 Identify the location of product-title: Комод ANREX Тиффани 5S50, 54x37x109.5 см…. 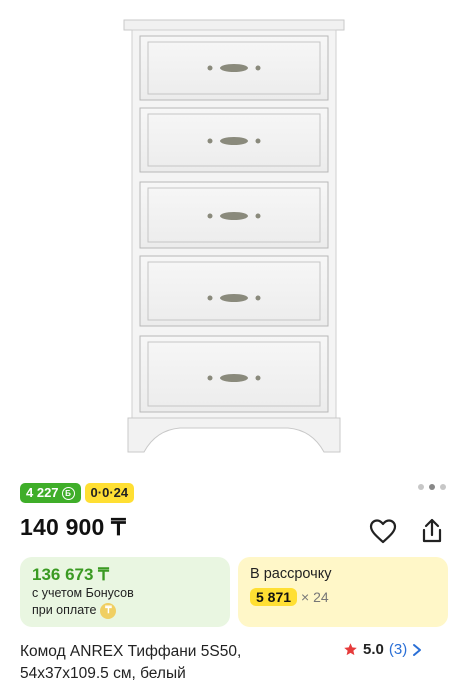
(131, 662).